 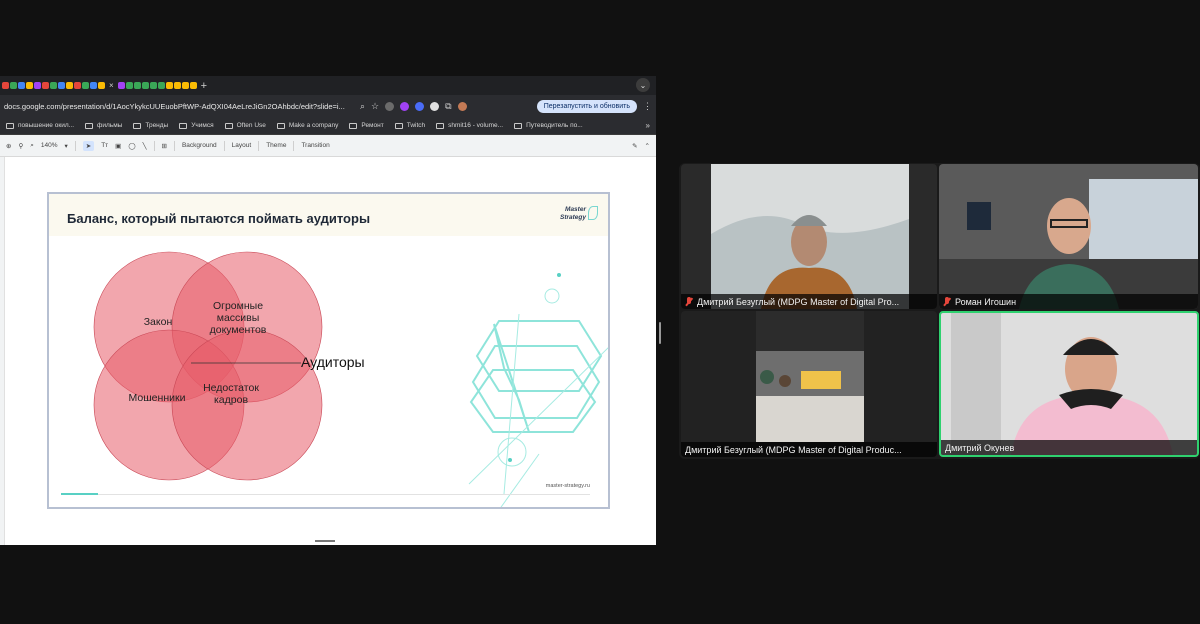 I want to click on theme-button: Theme, so click(x=276, y=145).